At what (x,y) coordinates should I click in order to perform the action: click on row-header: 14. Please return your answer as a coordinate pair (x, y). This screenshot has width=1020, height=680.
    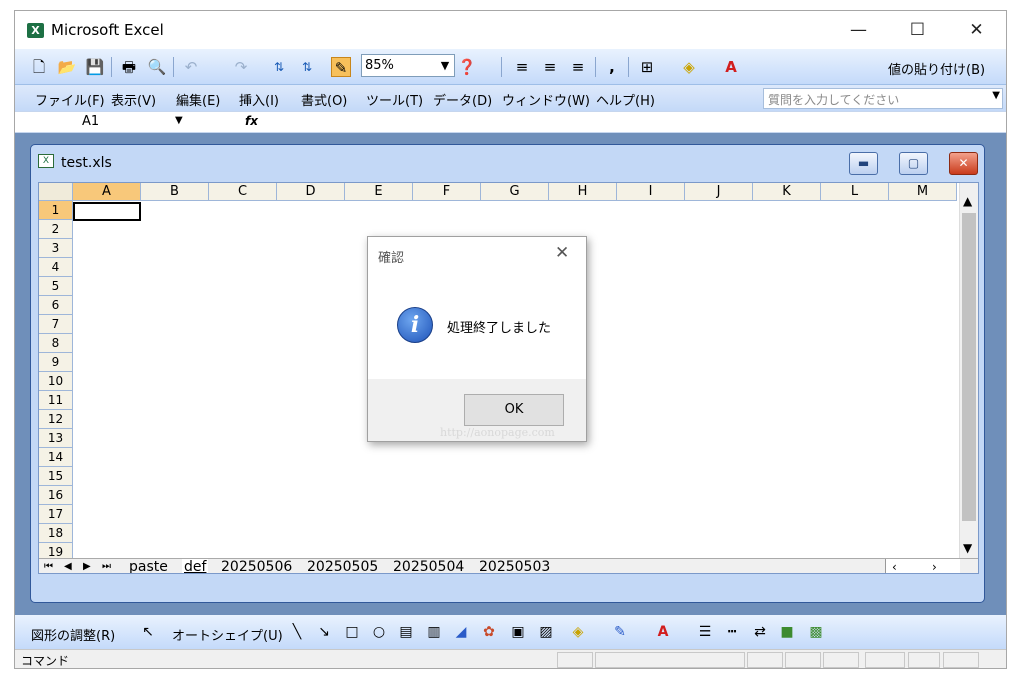
    Looking at the image, I should click on (56, 457).